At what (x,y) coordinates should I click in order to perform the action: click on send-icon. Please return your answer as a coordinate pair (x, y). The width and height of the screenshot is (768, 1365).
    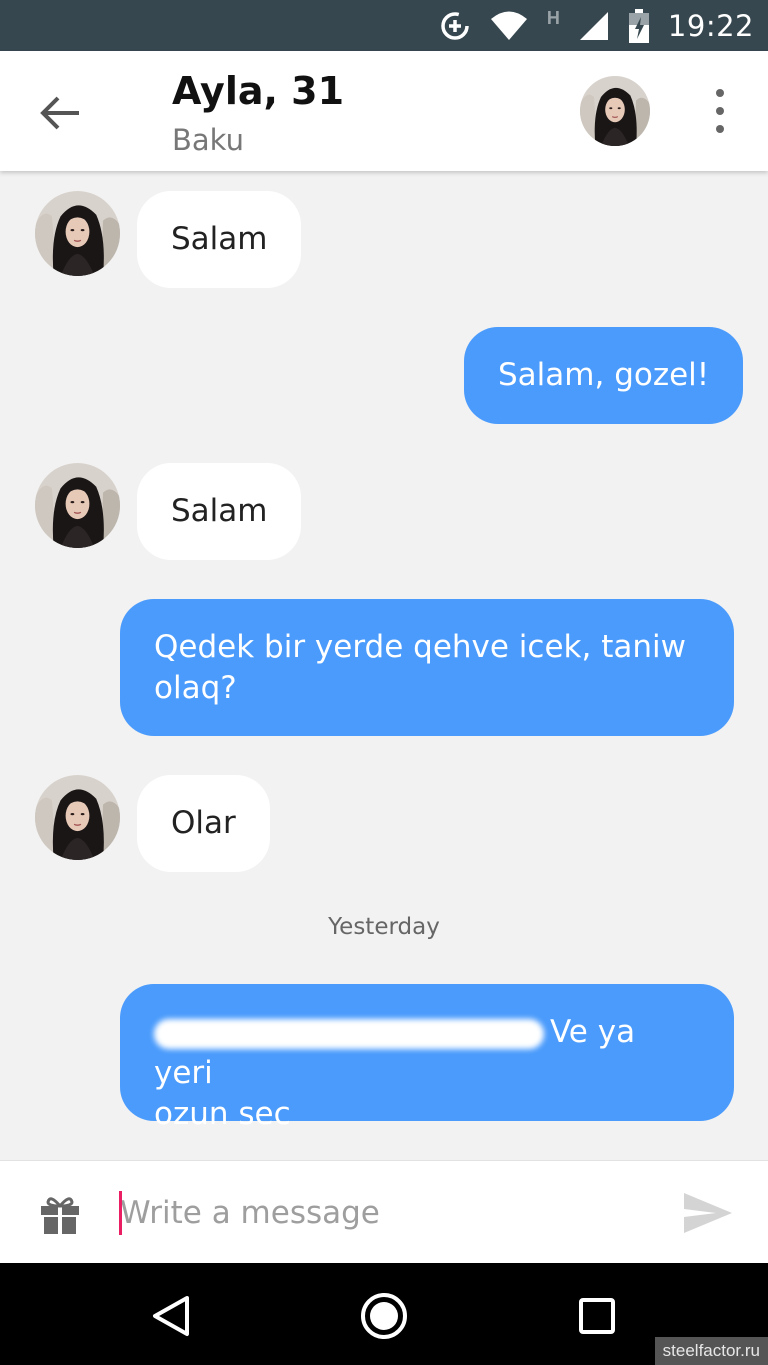
    Looking at the image, I should click on (708, 1213).